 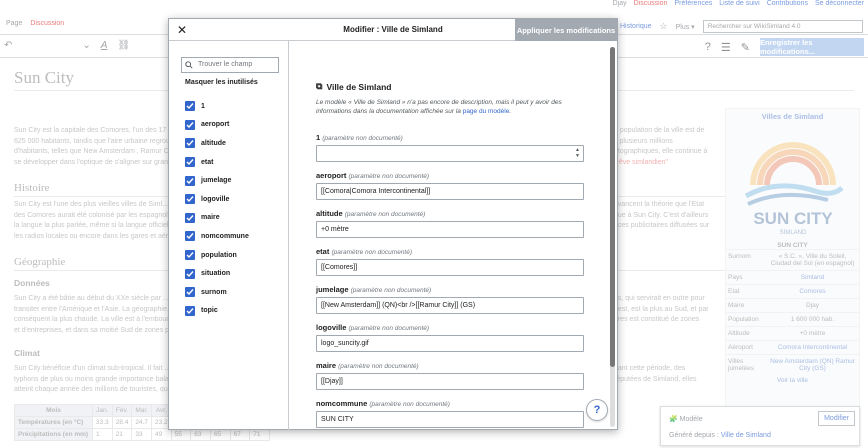 I want to click on parameter-checkbox-item: altitude, so click(x=217, y=143).